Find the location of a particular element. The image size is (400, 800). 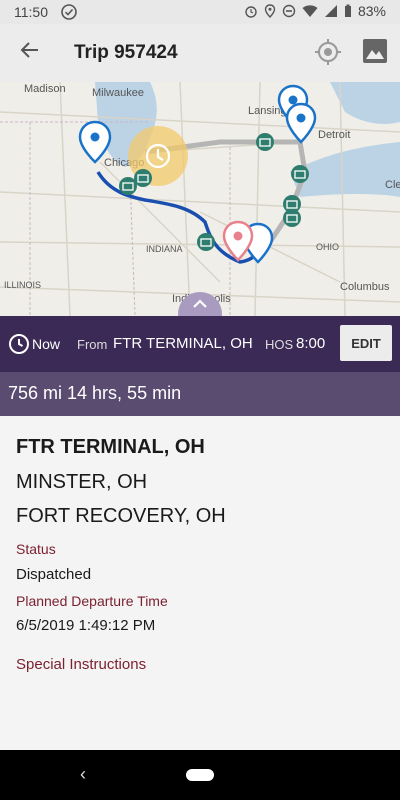

location-icon is located at coordinates (270, 11).